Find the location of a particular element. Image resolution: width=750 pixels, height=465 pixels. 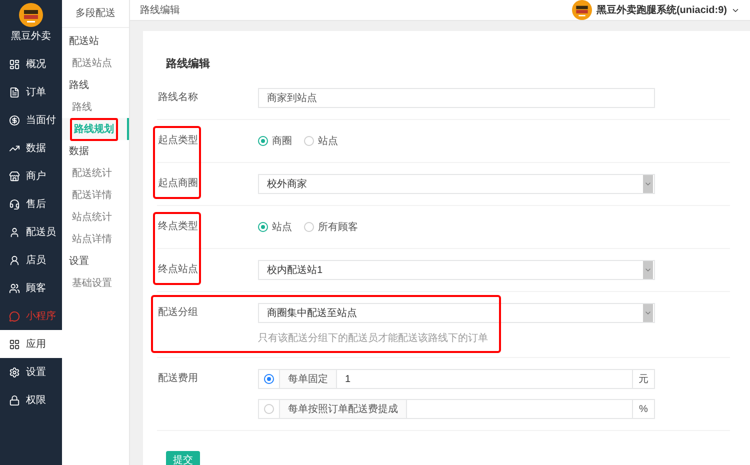

sidebar-item: 权限 is located at coordinates (31, 400).